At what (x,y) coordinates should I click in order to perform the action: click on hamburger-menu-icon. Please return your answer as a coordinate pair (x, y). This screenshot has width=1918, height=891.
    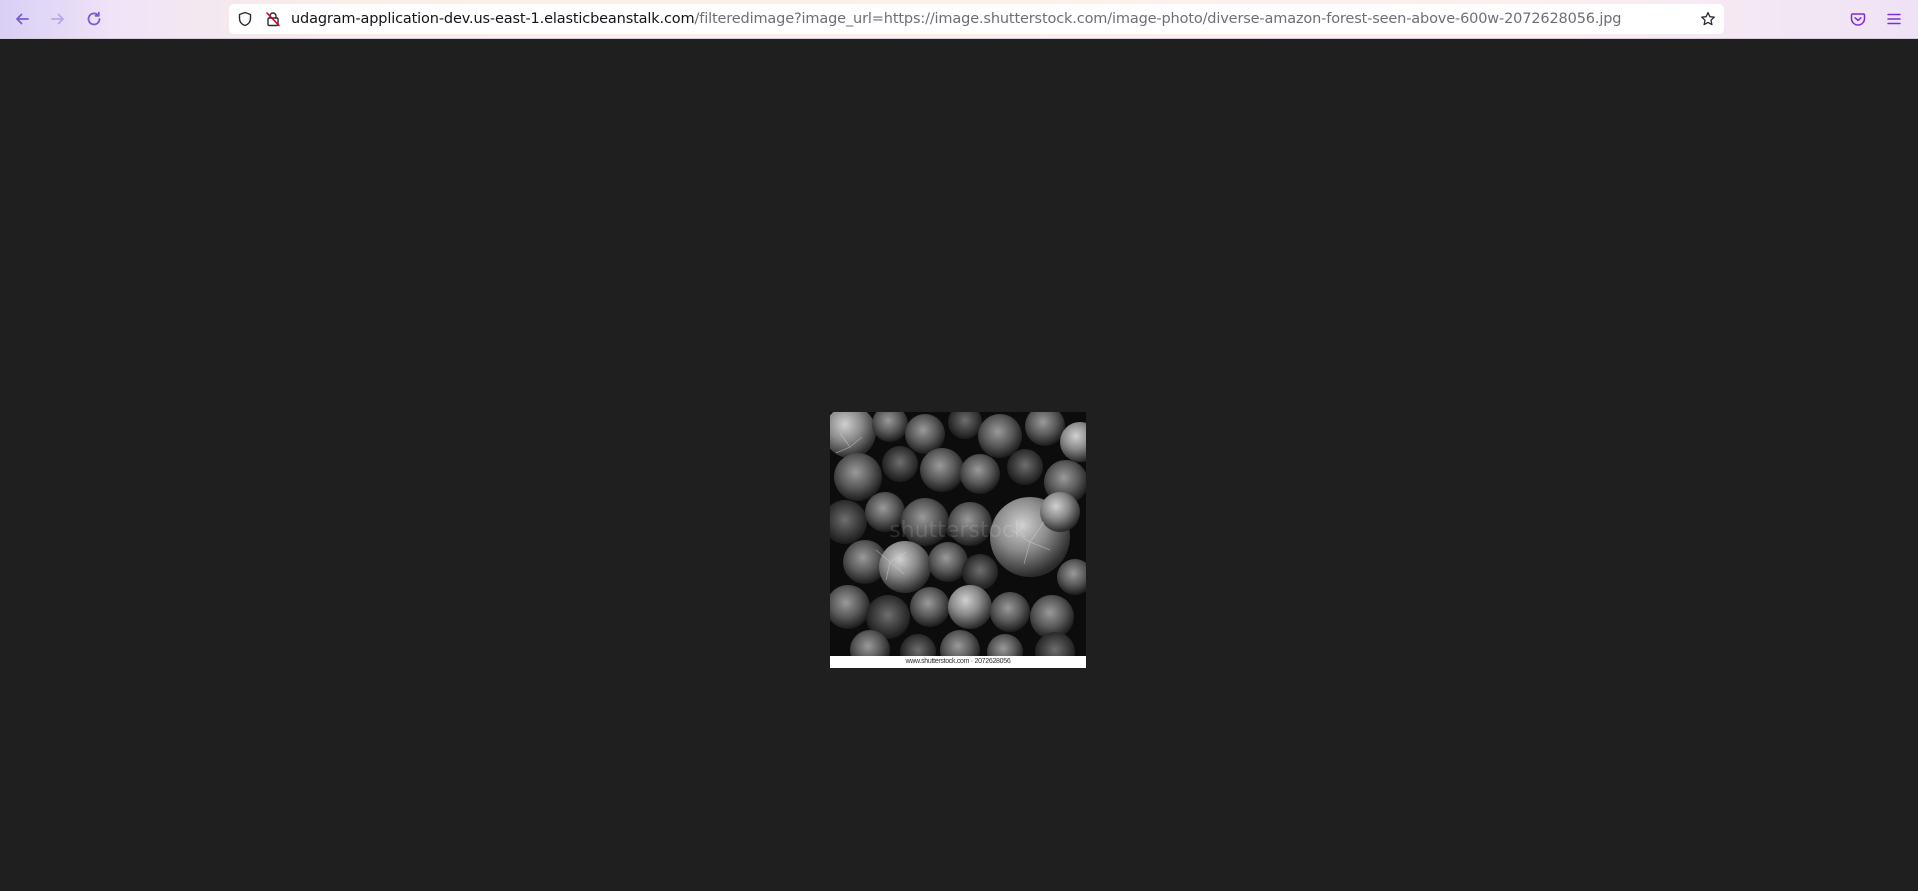
    Looking at the image, I should click on (1894, 19).